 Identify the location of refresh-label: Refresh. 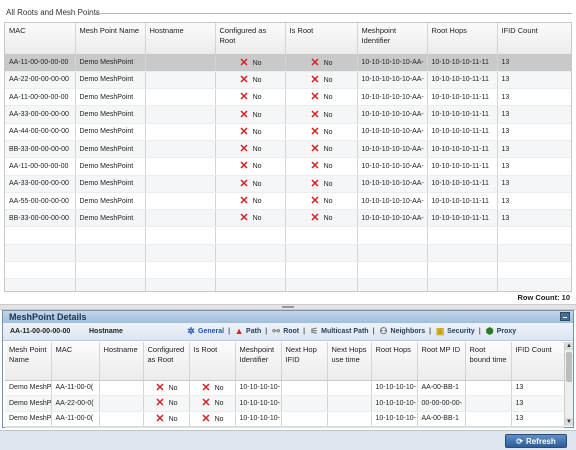
(540, 441).